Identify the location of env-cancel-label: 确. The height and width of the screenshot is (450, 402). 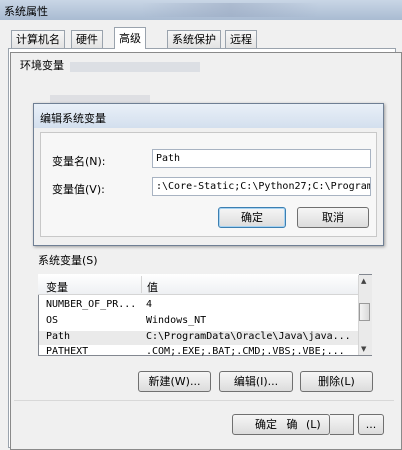
(292, 424).